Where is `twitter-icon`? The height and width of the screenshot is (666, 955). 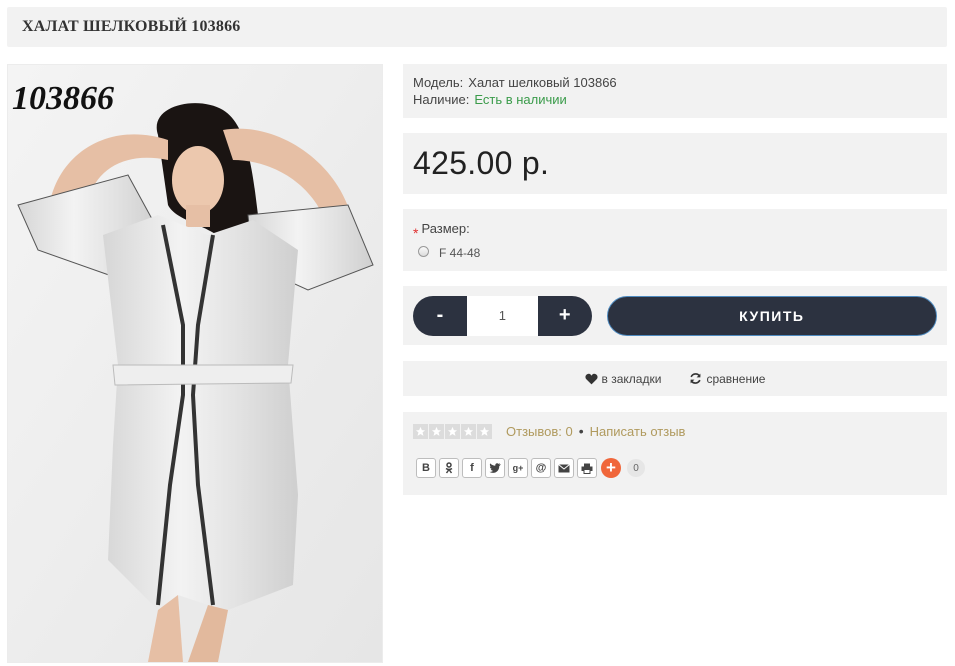 twitter-icon is located at coordinates (495, 468).